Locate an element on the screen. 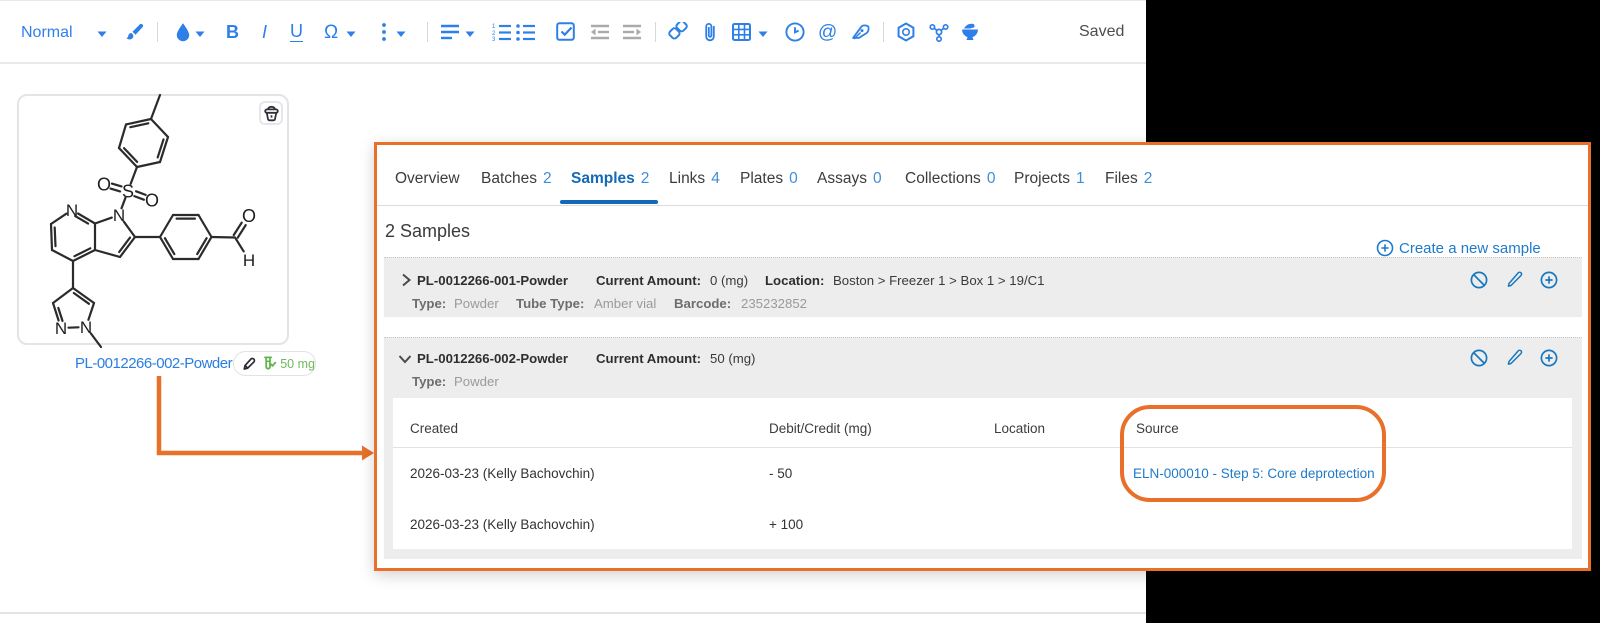  svg-text: S is located at coordinates (128, 192).